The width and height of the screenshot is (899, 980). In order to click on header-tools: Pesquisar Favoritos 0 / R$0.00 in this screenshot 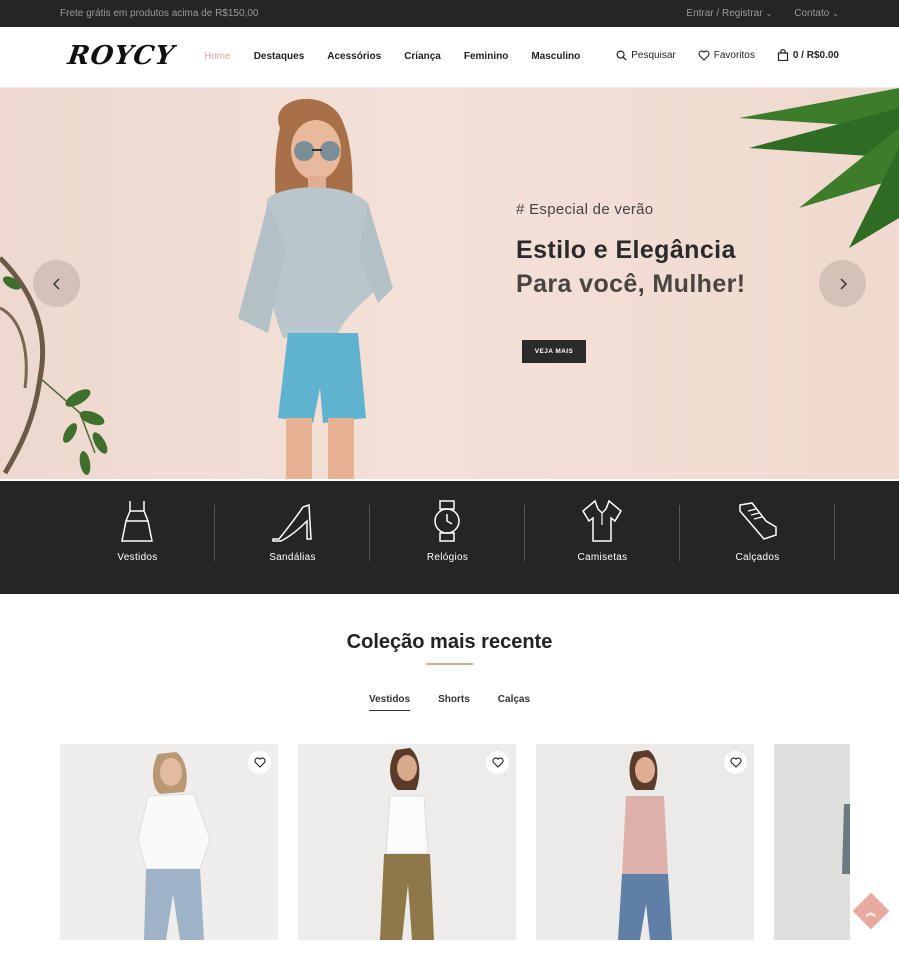, I will do `click(727, 55)`.